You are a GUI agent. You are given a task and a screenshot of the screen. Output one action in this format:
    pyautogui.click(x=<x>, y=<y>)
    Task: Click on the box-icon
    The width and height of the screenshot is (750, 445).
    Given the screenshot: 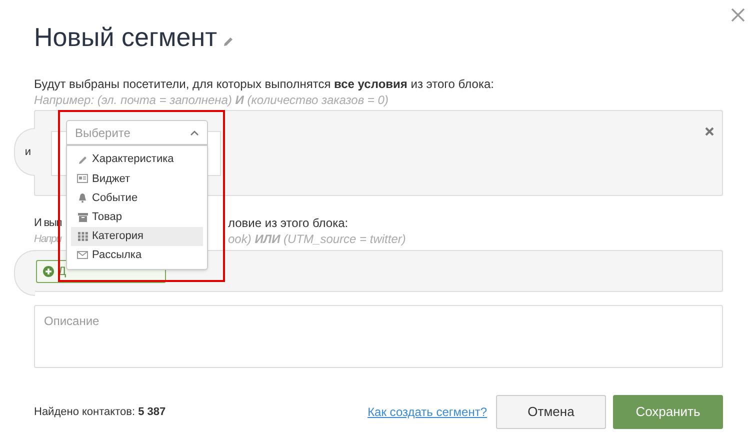 What is the action you would take?
    pyautogui.click(x=82, y=217)
    